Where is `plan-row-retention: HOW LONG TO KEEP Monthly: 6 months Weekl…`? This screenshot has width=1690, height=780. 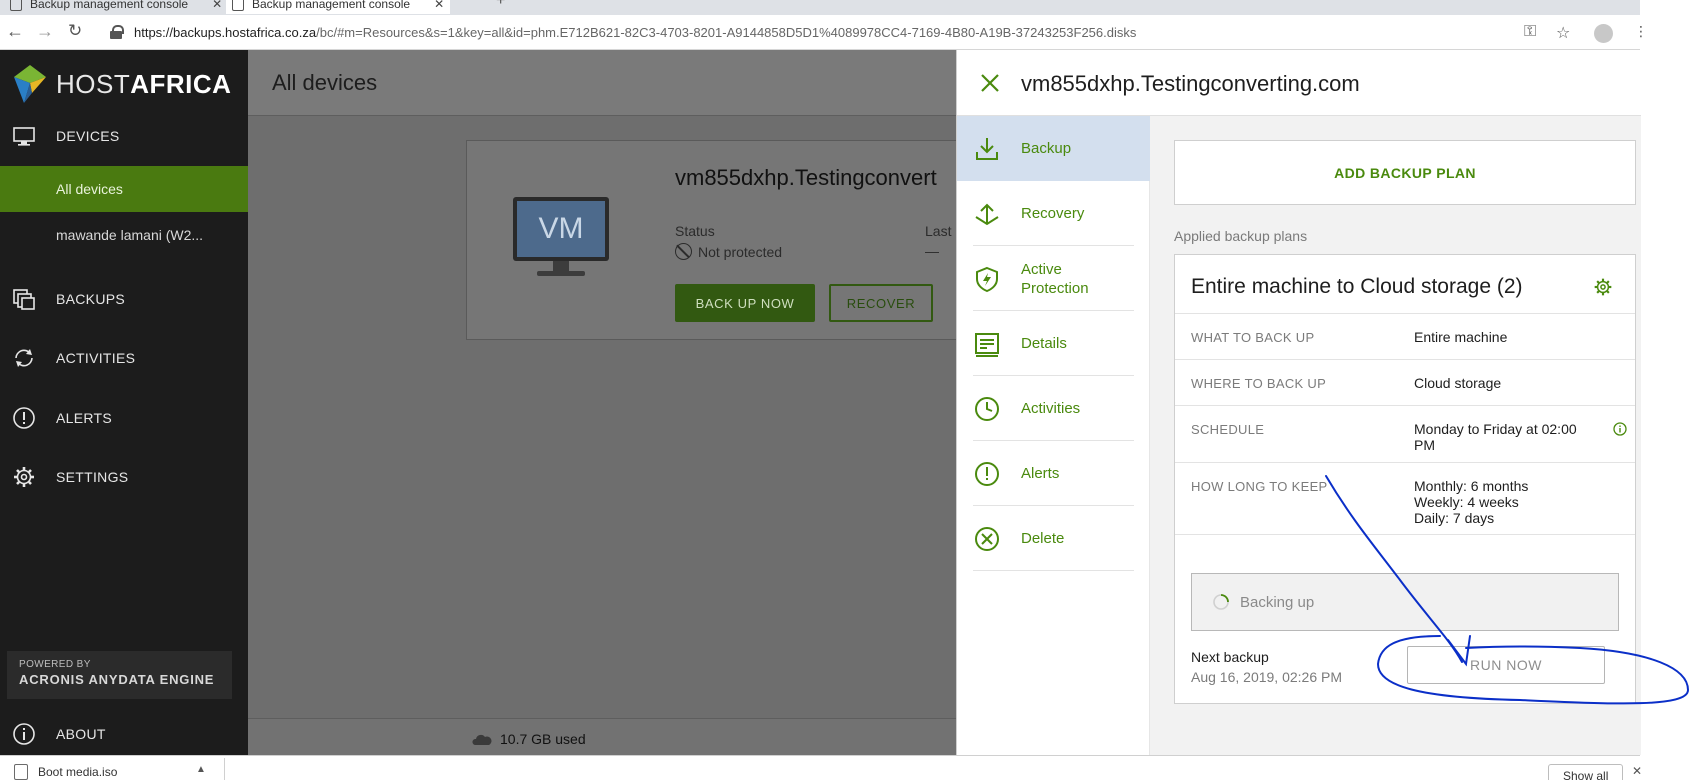
plan-row-retention: HOW LONG TO KEEP Monthly: 6 months Weekl… is located at coordinates (1405, 498).